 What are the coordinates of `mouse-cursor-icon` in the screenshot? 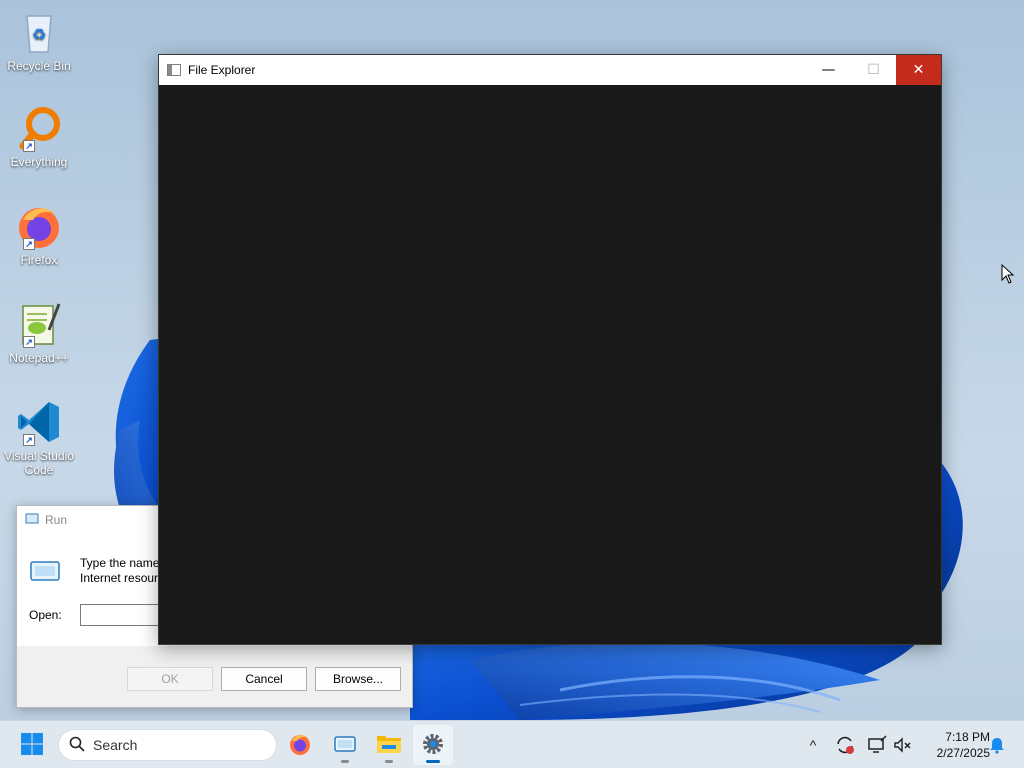 It's located at (1008, 275).